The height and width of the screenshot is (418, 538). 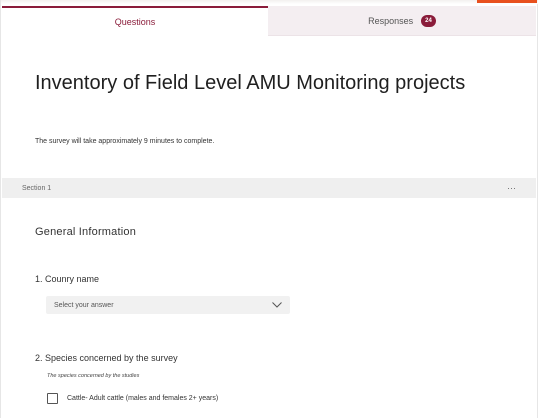 I want to click on section-heading: General Information, so click(x=86, y=232).